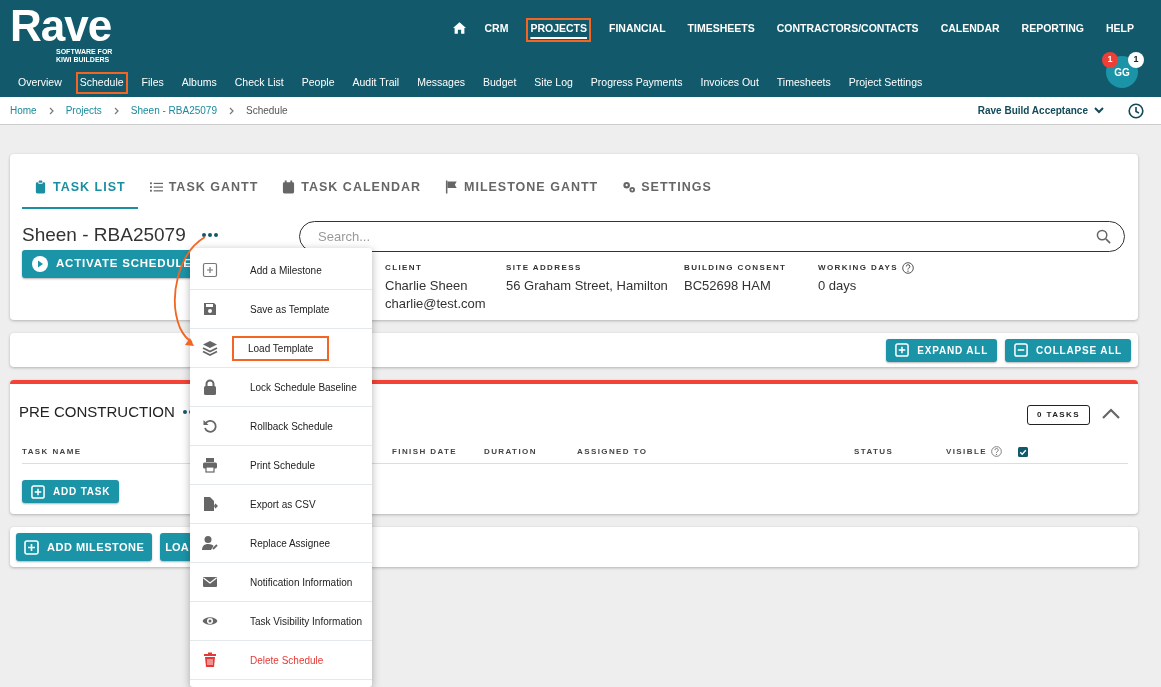  Describe the element at coordinates (176, 547) in the screenshot. I see `load-button: LOA` at that location.